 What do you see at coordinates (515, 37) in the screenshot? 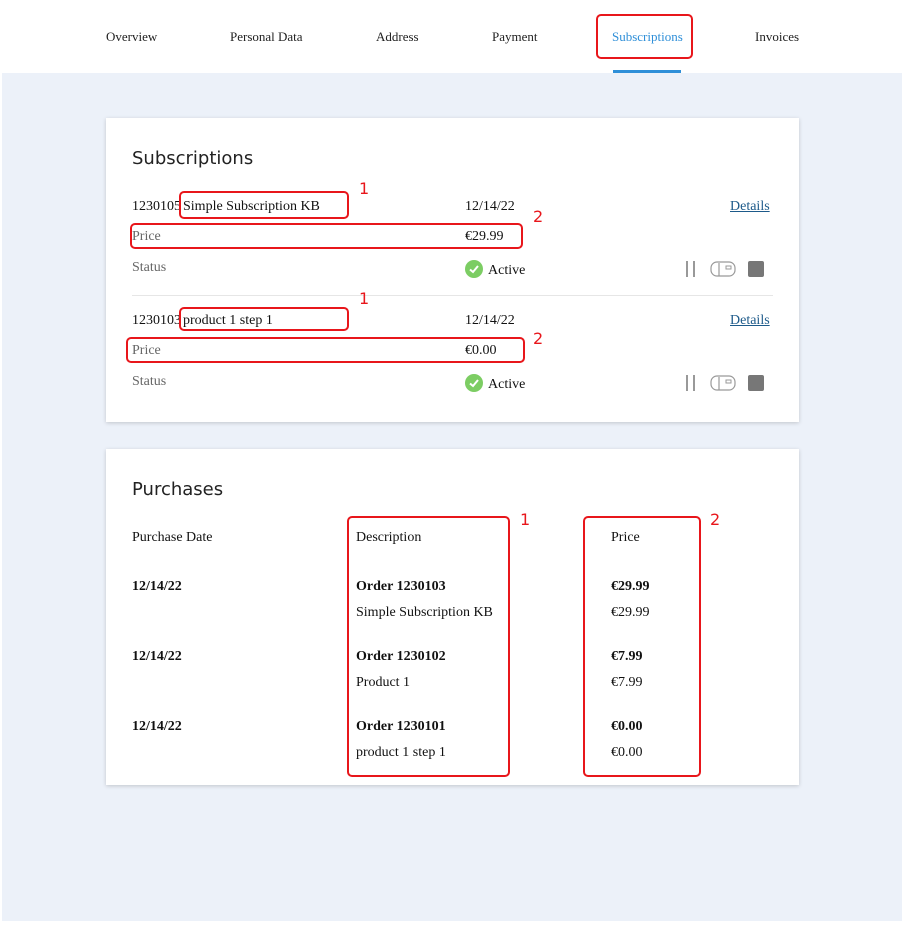
I see `tab-payment: Payment` at bounding box center [515, 37].